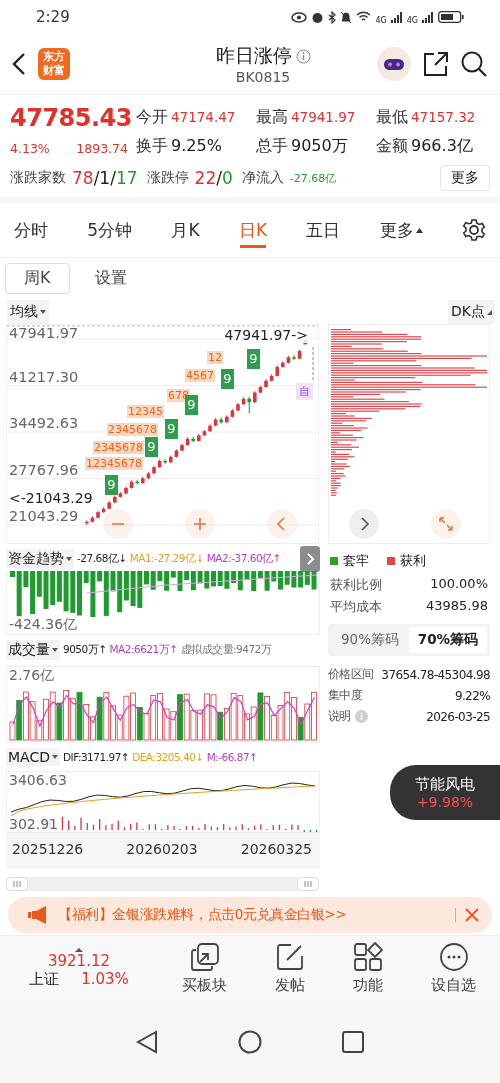  I want to click on stat-value: 9050万, so click(319, 146).